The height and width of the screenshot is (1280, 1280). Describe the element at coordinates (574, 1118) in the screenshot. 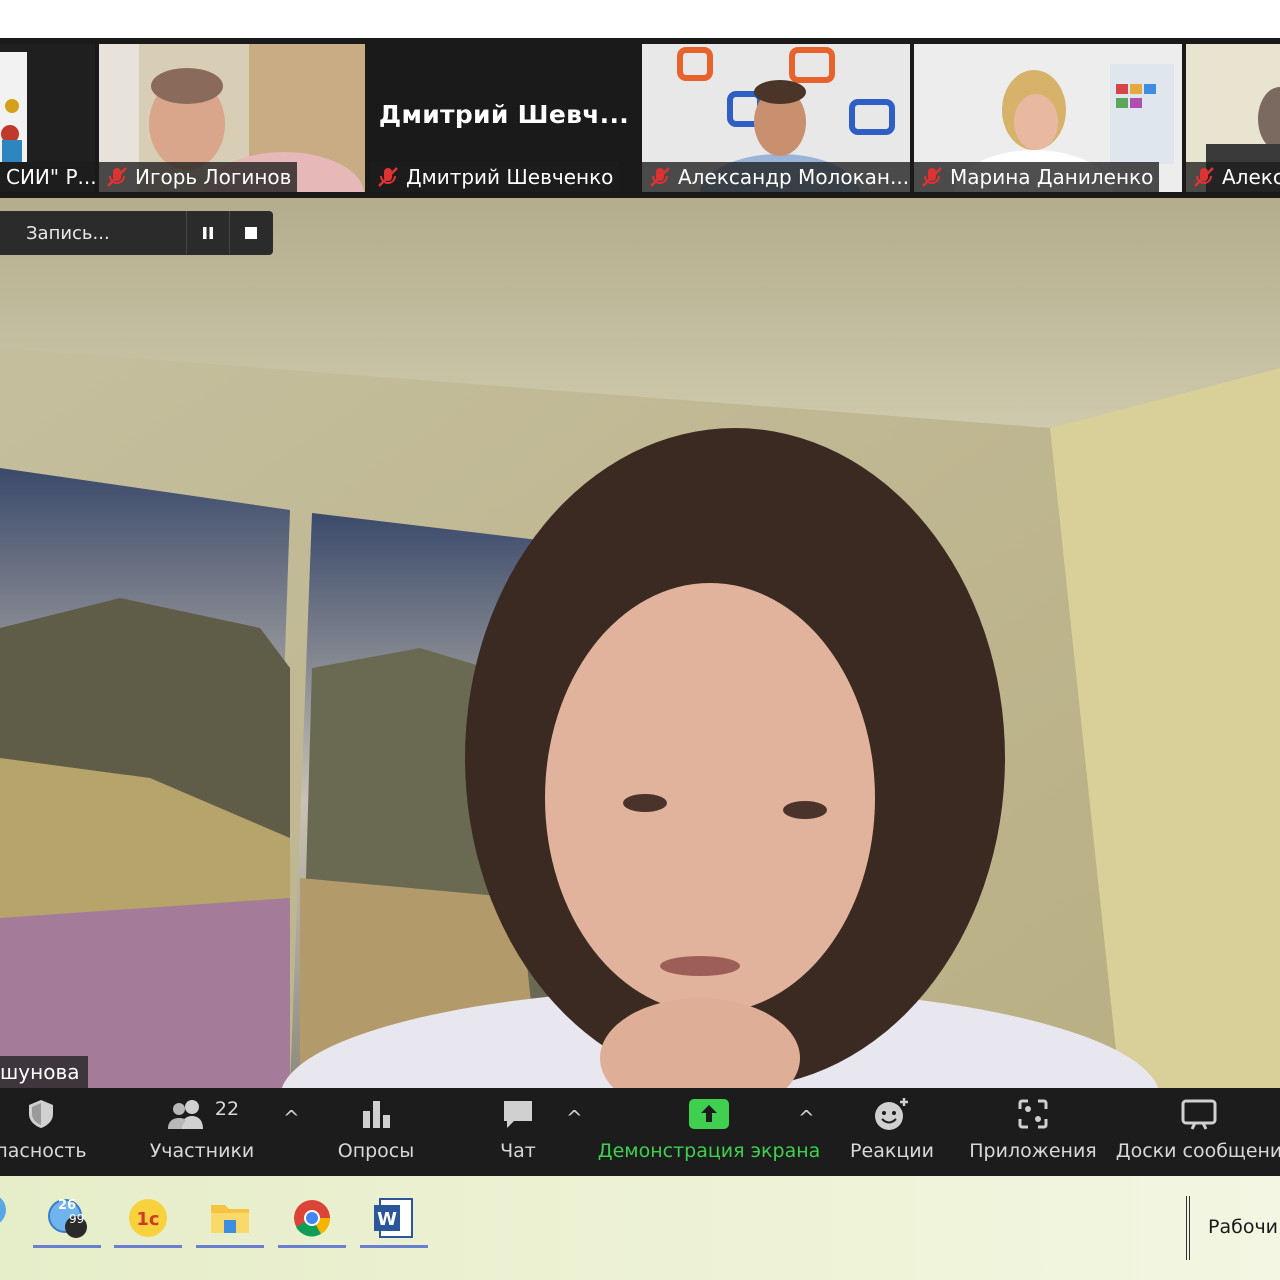

I see `chat-options-caret: ^` at that location.